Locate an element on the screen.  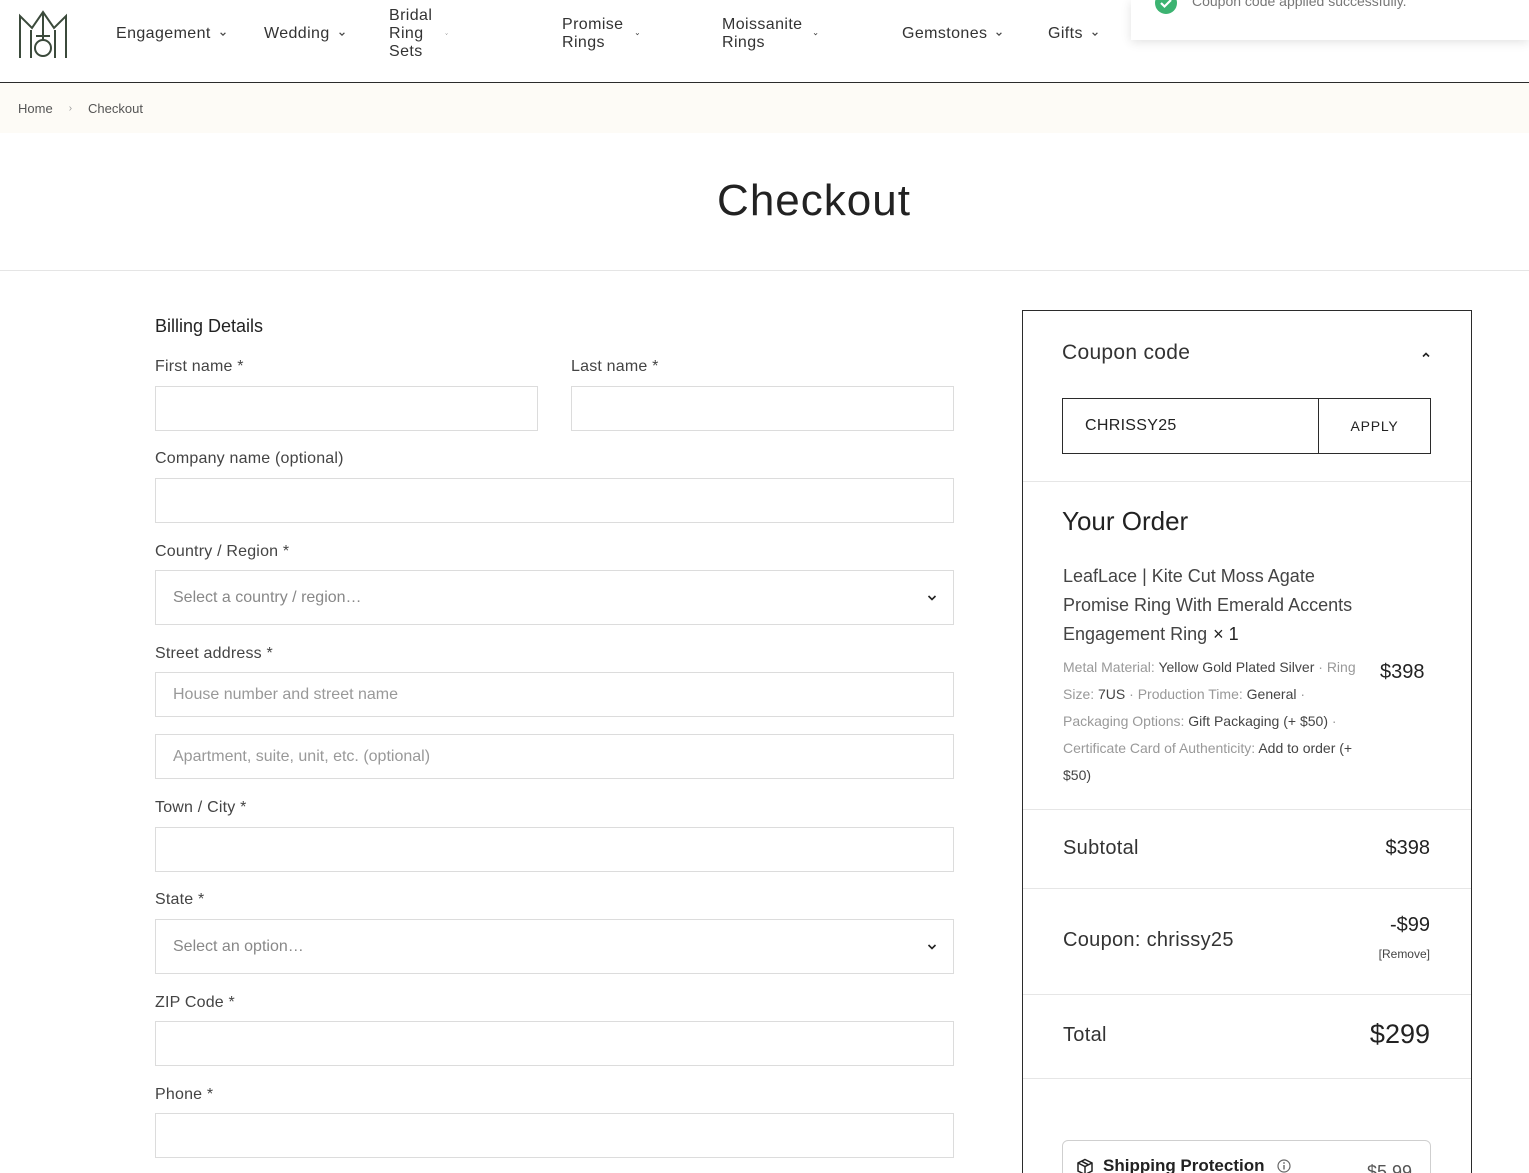
coupon-input: CHRISSY25 is located at coordinates (1190, 426).